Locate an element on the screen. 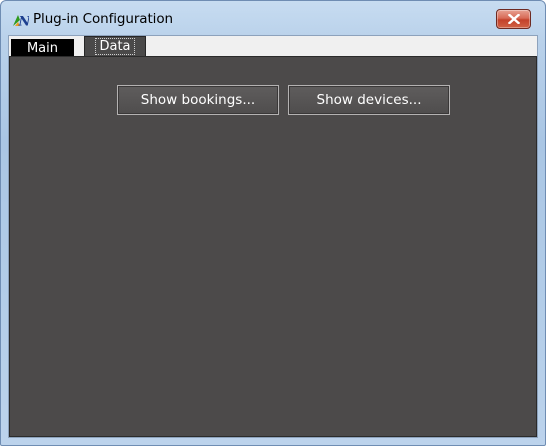  svg-text: N is located at coordinates (24, 22).